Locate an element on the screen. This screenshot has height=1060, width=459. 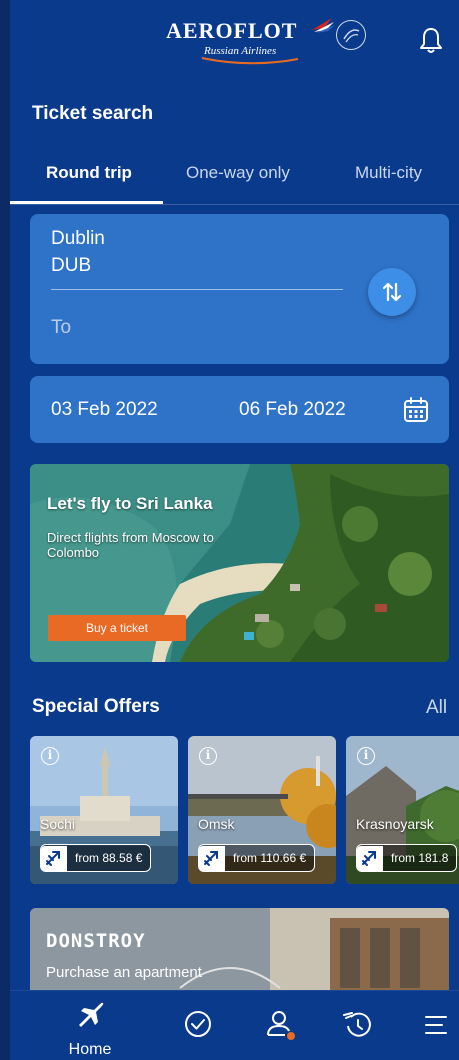
offer-city: Omsk is located at coordinates (216, 824).